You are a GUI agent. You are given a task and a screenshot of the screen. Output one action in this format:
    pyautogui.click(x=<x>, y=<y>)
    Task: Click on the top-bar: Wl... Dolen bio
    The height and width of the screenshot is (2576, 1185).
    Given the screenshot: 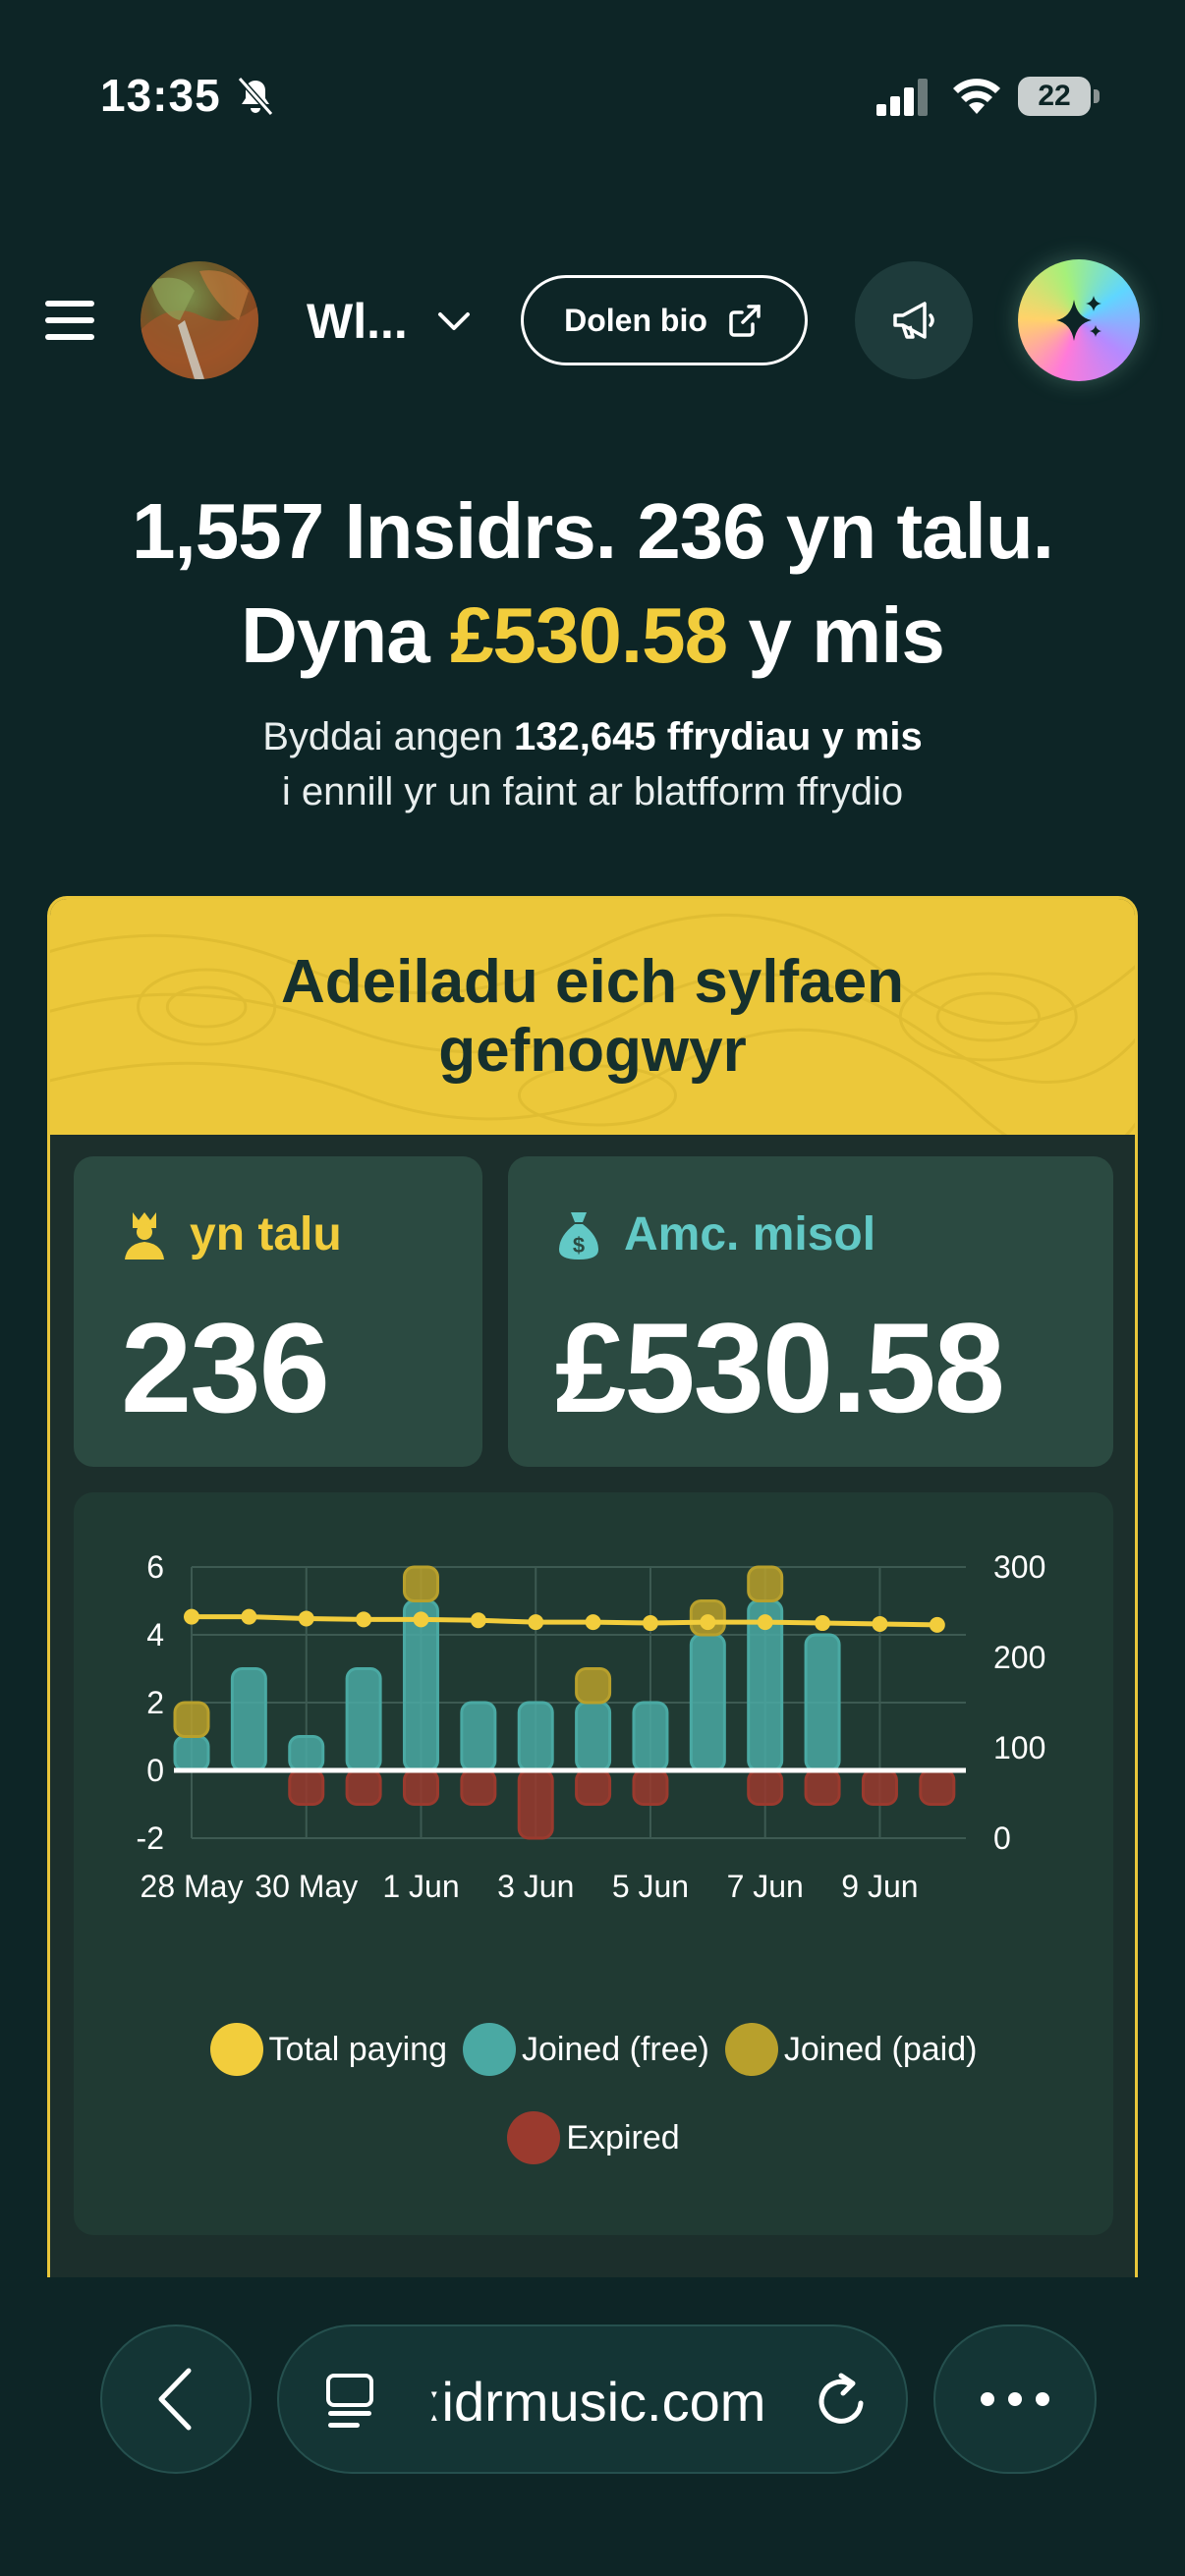 What is the action you would take?
    pyautogui.click(x=592, y=320)
    